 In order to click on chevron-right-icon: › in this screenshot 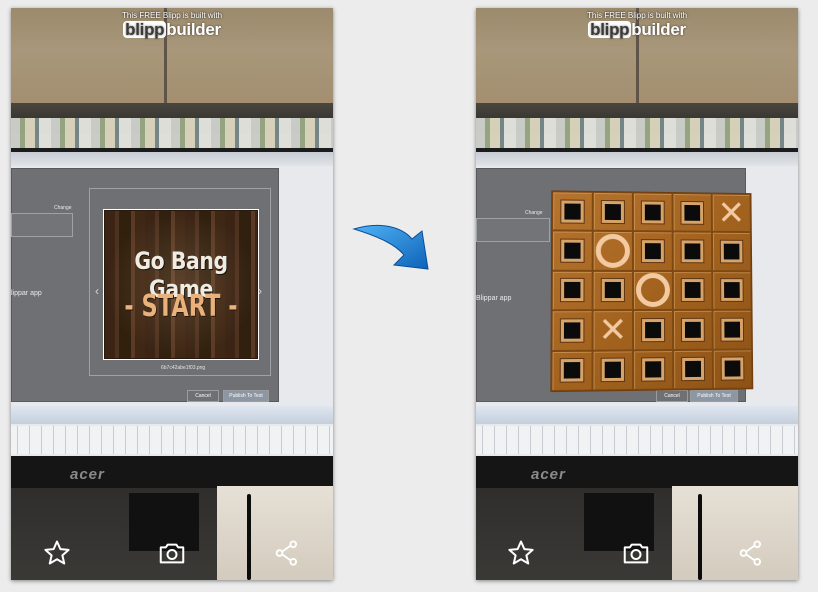, I will do `click(260, 291)`.